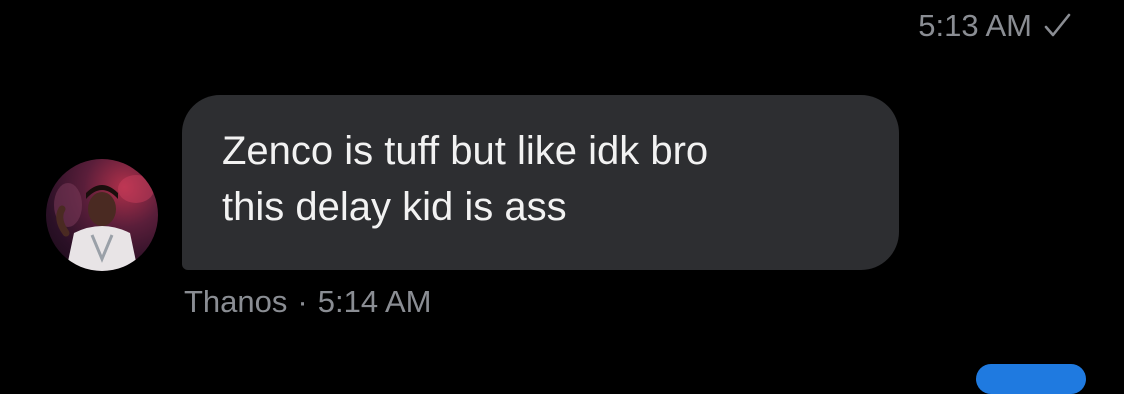 The image size is (1124, 394). Describe the element at coordinates (1057, 26) in the screenshot. I see `checkmark-icon` at that location.